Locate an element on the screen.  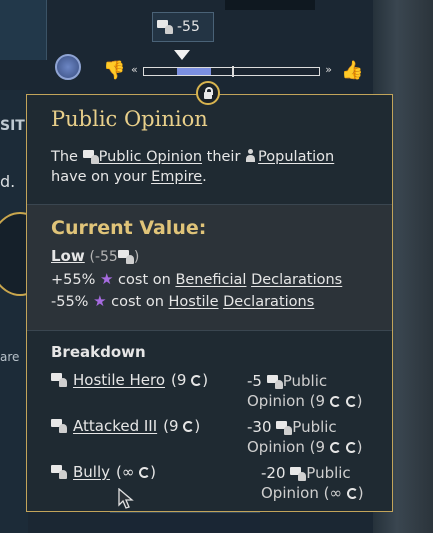
breakdown-delta: -30 is located at coordinates (259, 427).